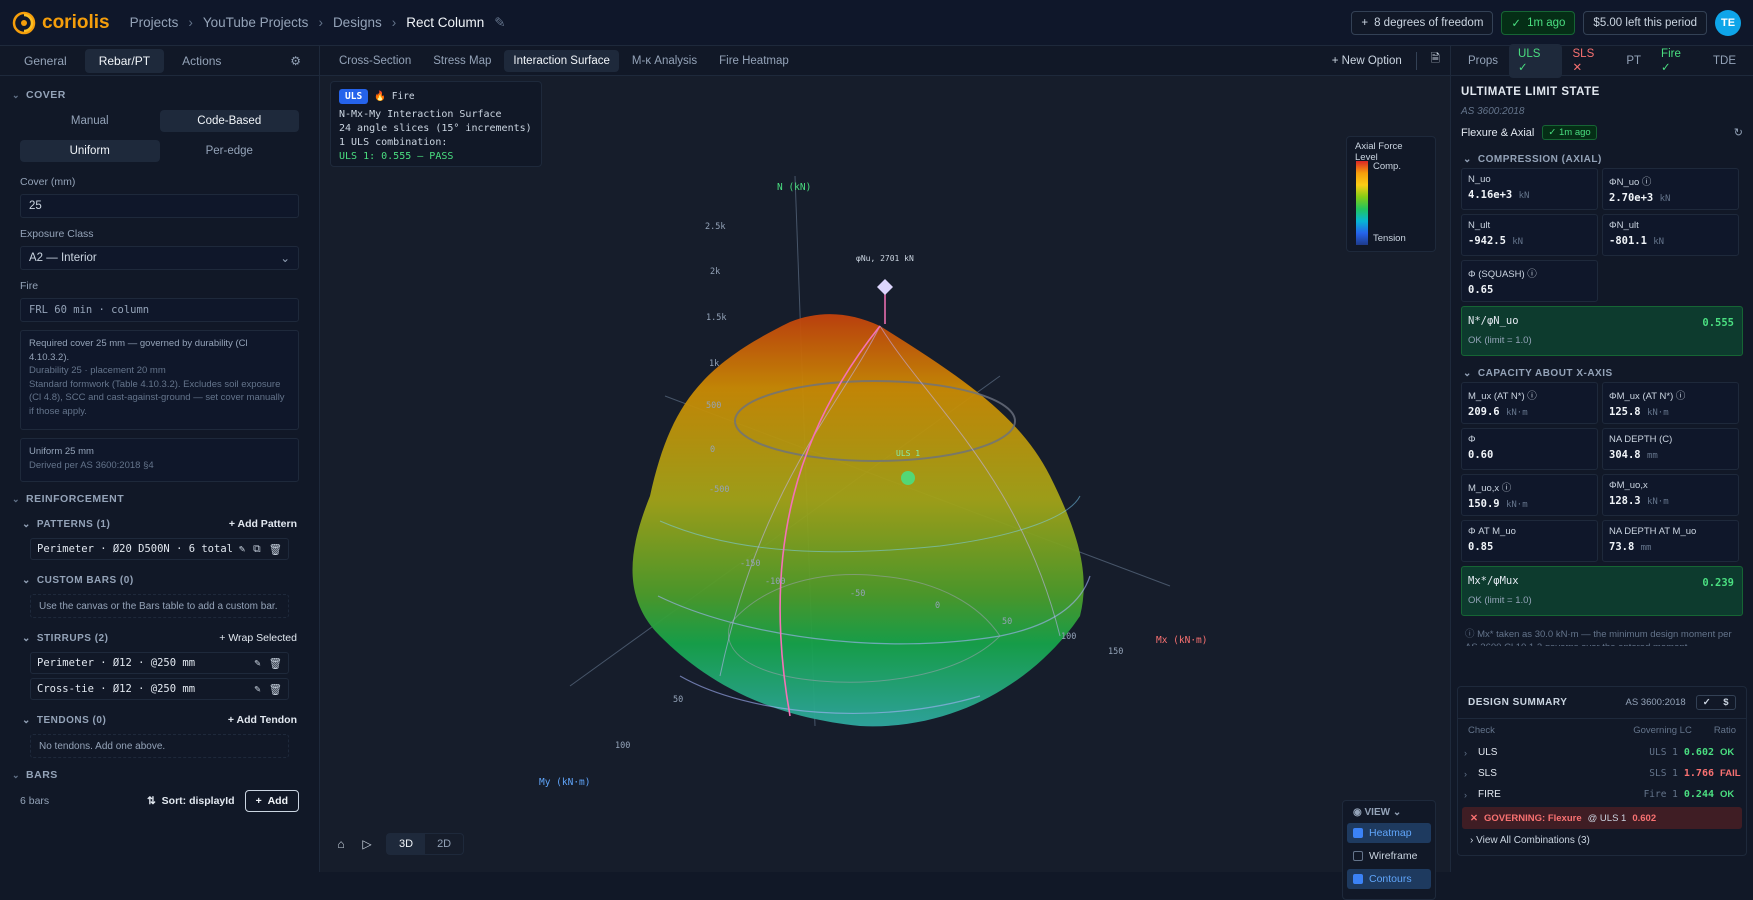  What do you see at coordinates (885, 287) in the screenshot?
I see `peak-marker` at bounding box center [885, 287].